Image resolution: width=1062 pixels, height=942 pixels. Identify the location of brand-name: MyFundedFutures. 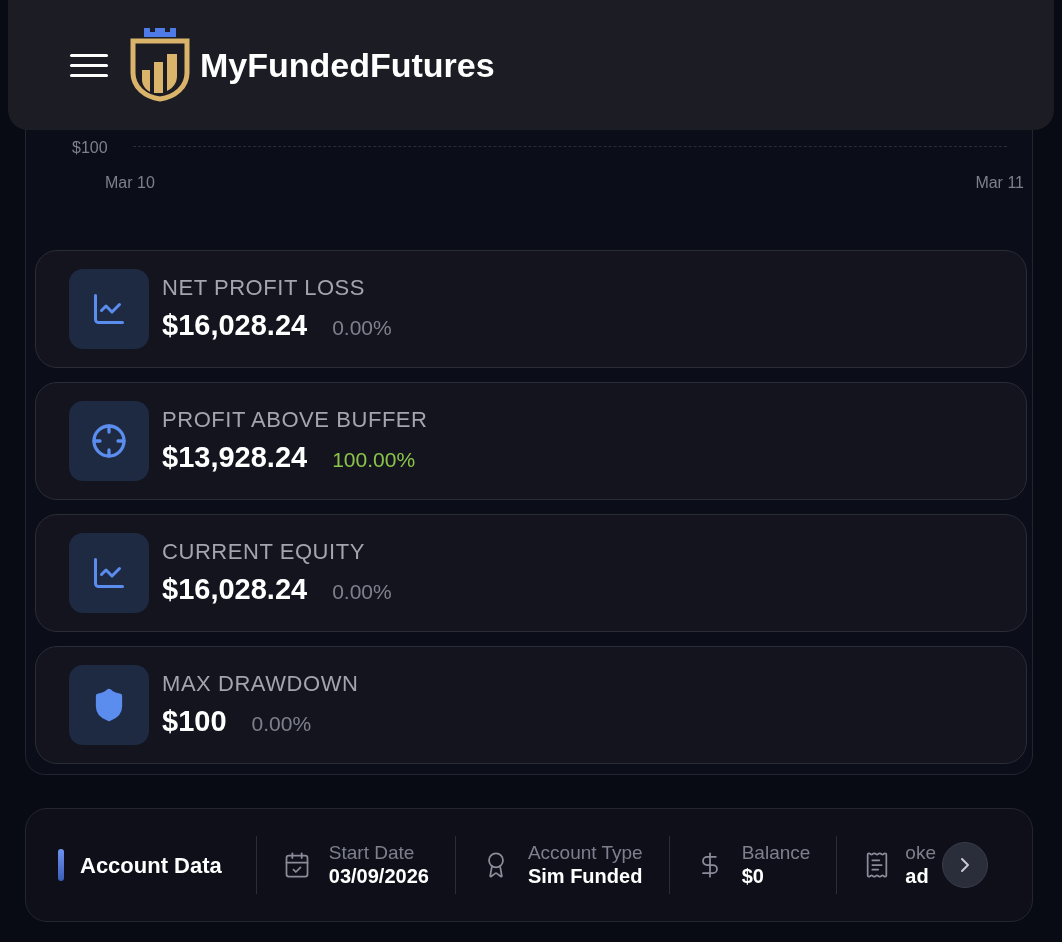
(347, 65).